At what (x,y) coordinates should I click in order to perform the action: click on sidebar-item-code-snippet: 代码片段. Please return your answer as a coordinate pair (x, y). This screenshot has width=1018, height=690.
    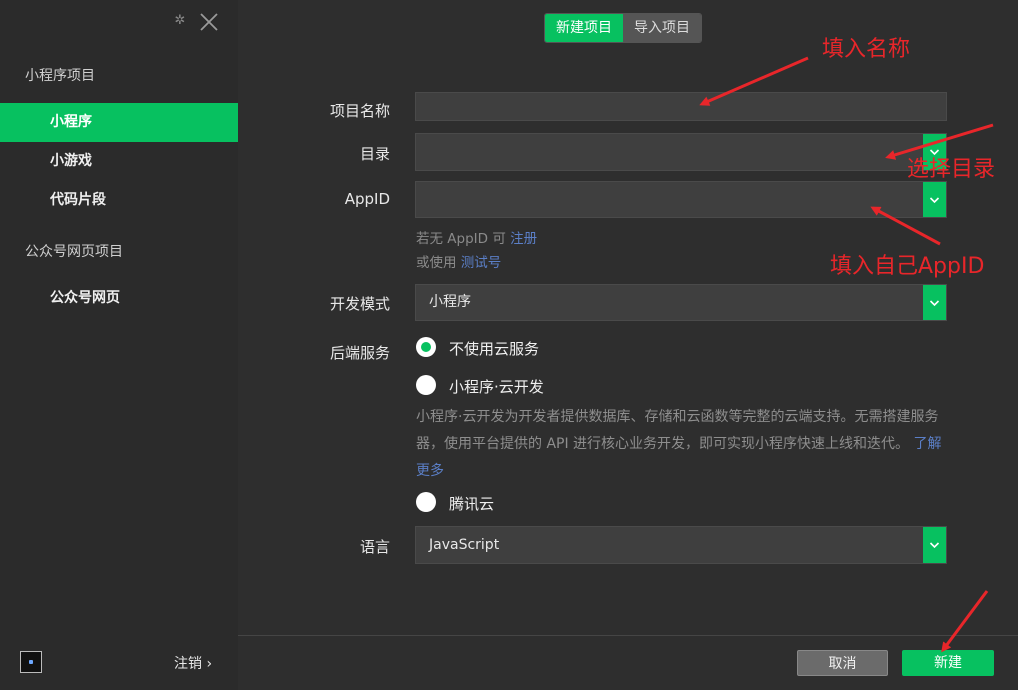
    Looking at the image, I should click on (119, 200).